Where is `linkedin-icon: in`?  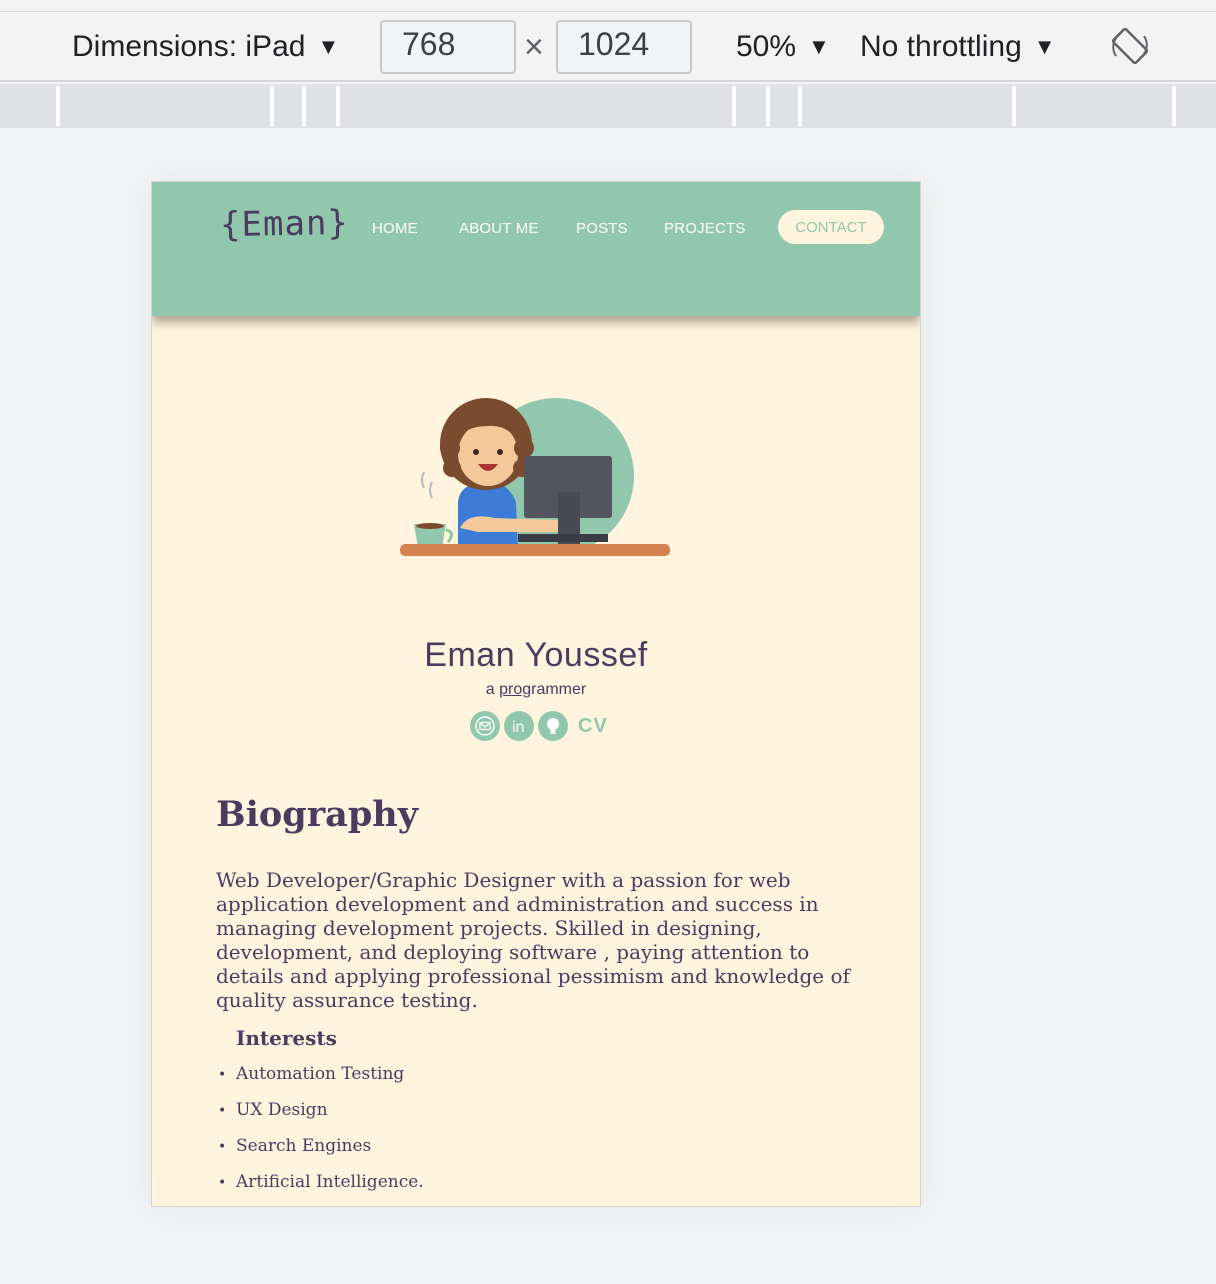 linkedin-icon: in is located at coordinates (519, 726).